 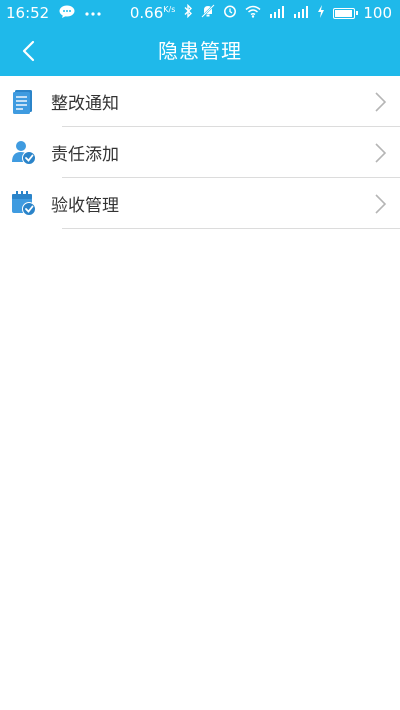 What do you see at coordinates (93, 13) in the screenshot?
I see `more-dots-icon` at bounding box center [93, 13].